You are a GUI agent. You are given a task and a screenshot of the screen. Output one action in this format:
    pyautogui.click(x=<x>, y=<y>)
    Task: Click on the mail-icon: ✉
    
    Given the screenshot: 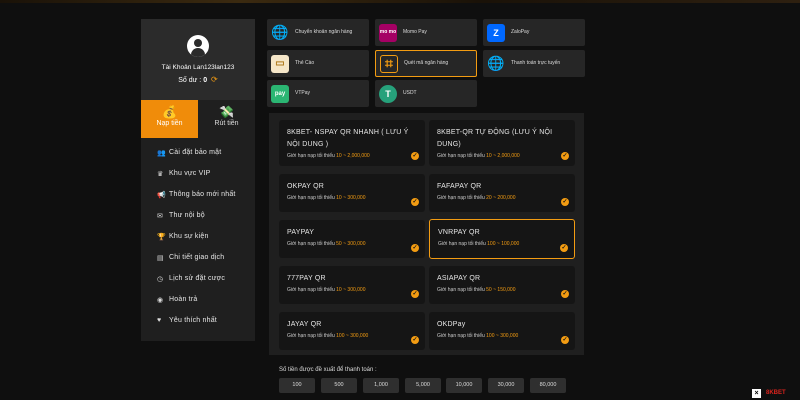 What is the action you would take?
    pyautogui.click(x=160, y=216)
    